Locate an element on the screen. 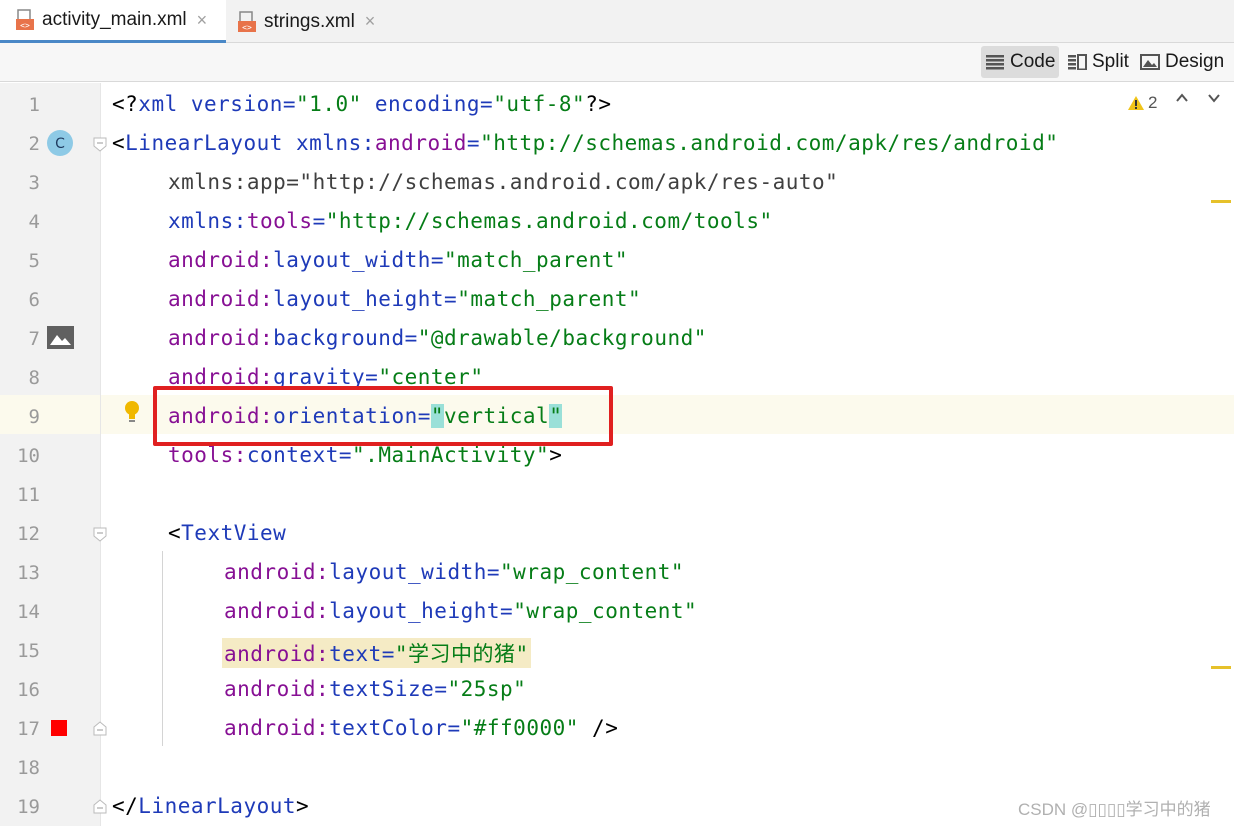 The height and width of the screenshot is (826, 1234). split-icon is located at coordinates (1077, 62).